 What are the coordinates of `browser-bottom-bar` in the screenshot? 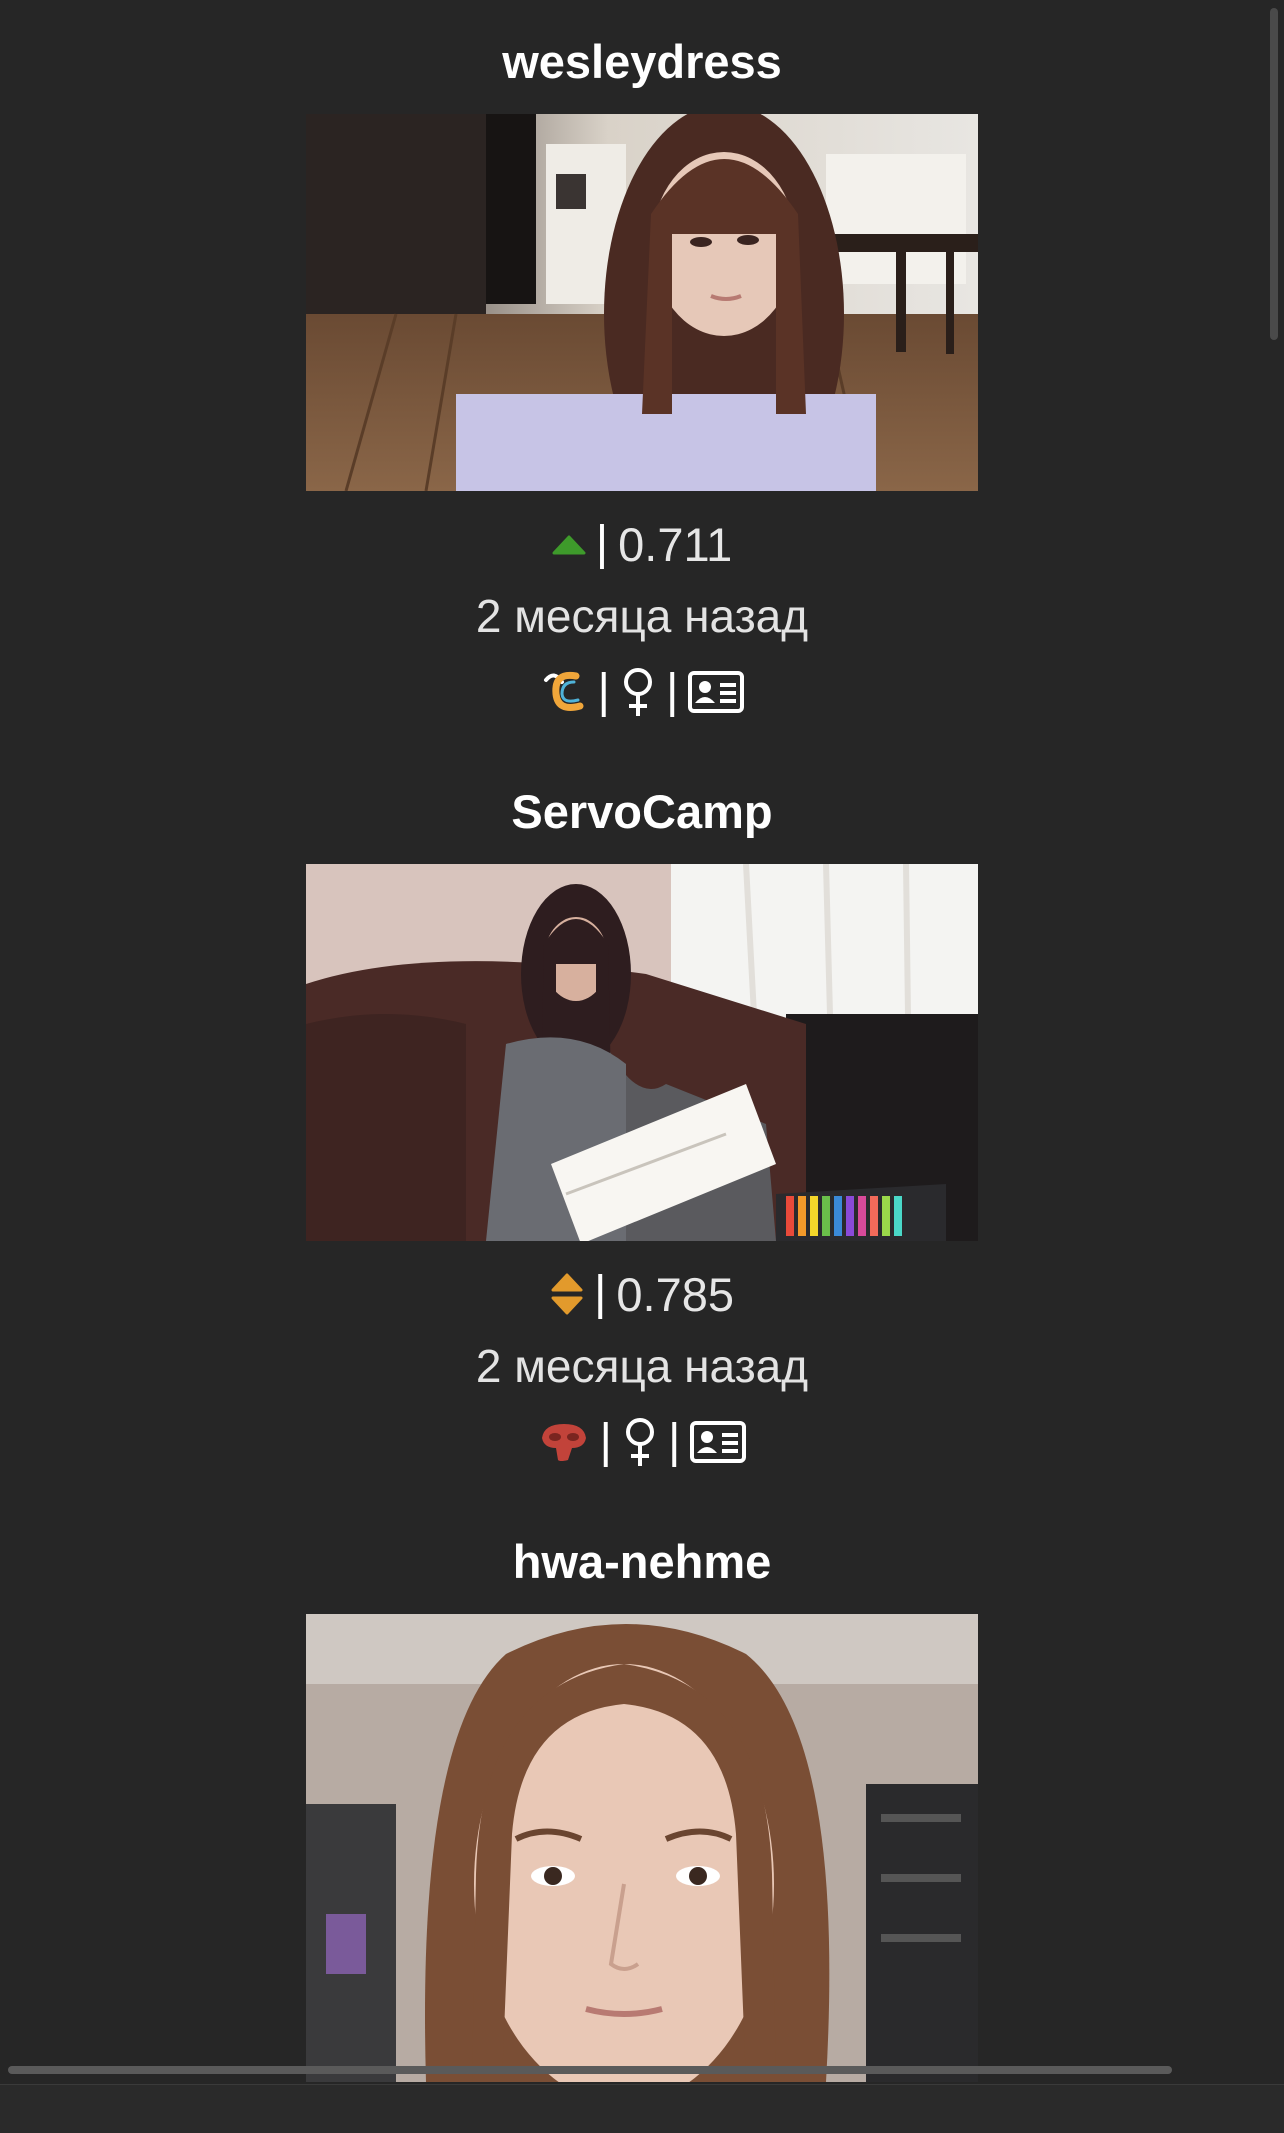 It's located at (642, 2108).